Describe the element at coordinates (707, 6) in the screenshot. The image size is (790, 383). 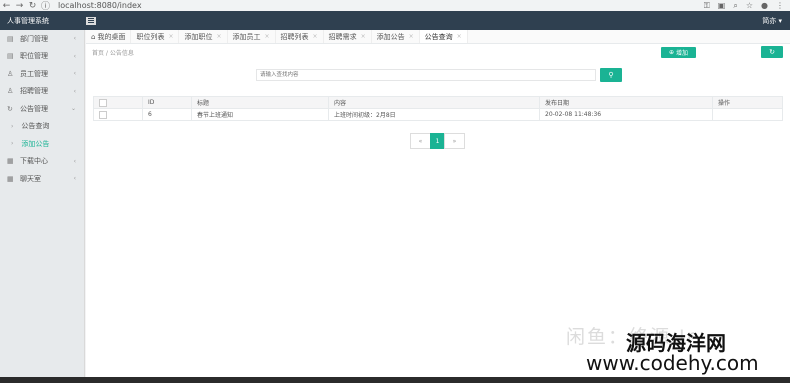
I see `key-icon: ⚿` at that location.